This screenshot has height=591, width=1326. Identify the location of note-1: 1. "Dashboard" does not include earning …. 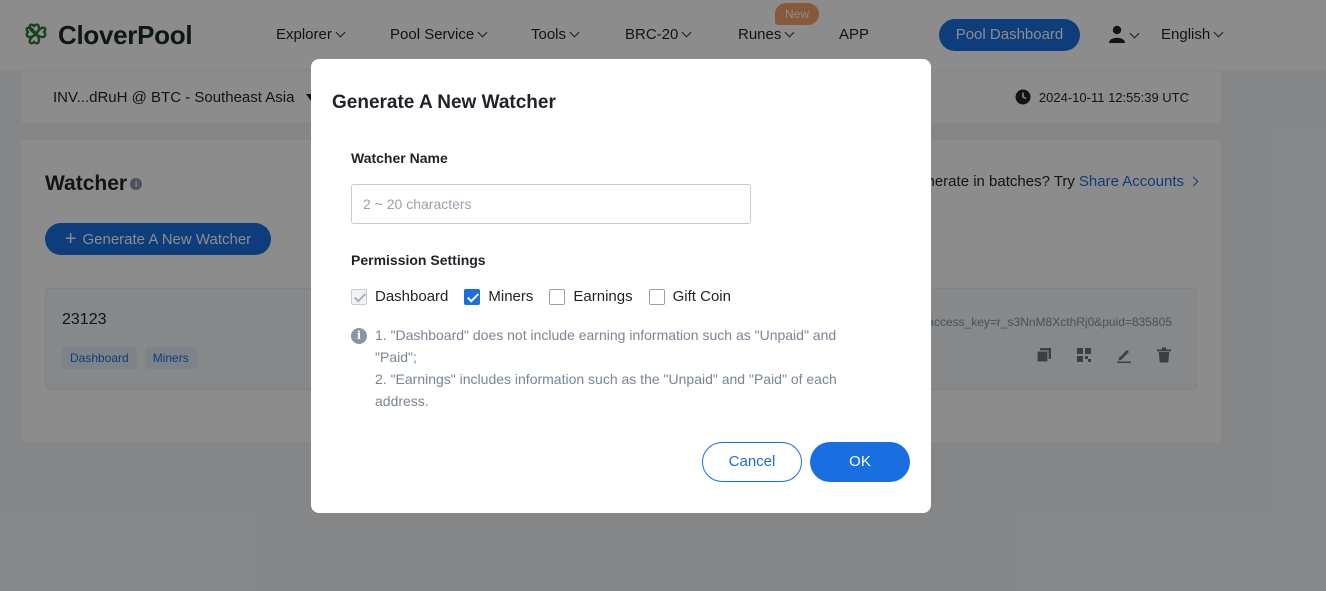
(606, 346).